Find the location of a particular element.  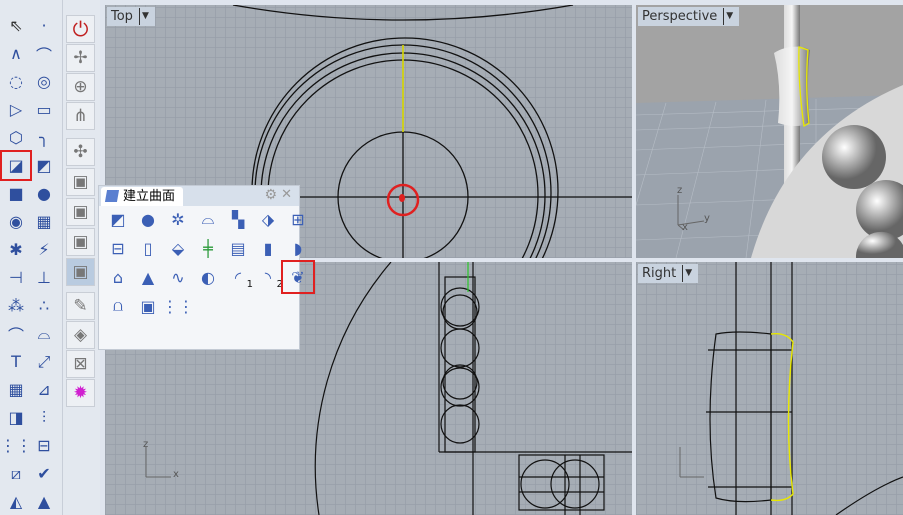

heightfield-icon: ▤ is located at coordinates (238, 248).